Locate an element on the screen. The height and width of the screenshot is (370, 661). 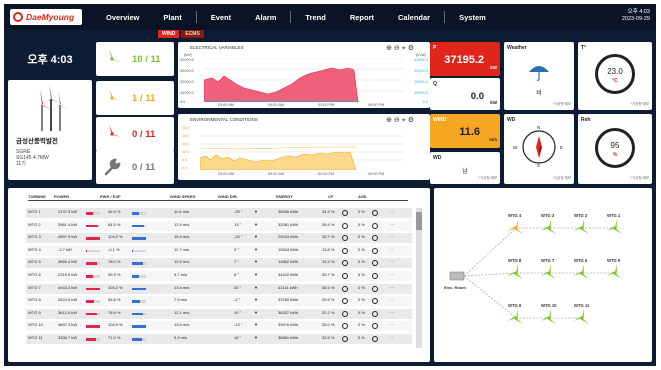
elec-room-box is located at coordinates (457, 276).